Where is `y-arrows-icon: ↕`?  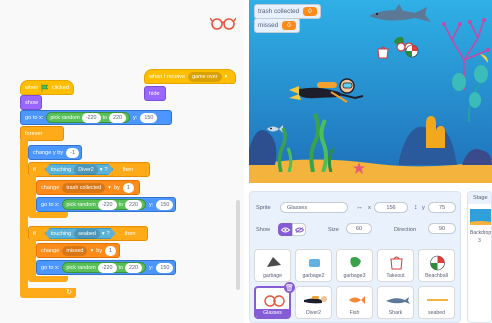
y-arrows-icon: ↕ is located at coordinates (416, 207).